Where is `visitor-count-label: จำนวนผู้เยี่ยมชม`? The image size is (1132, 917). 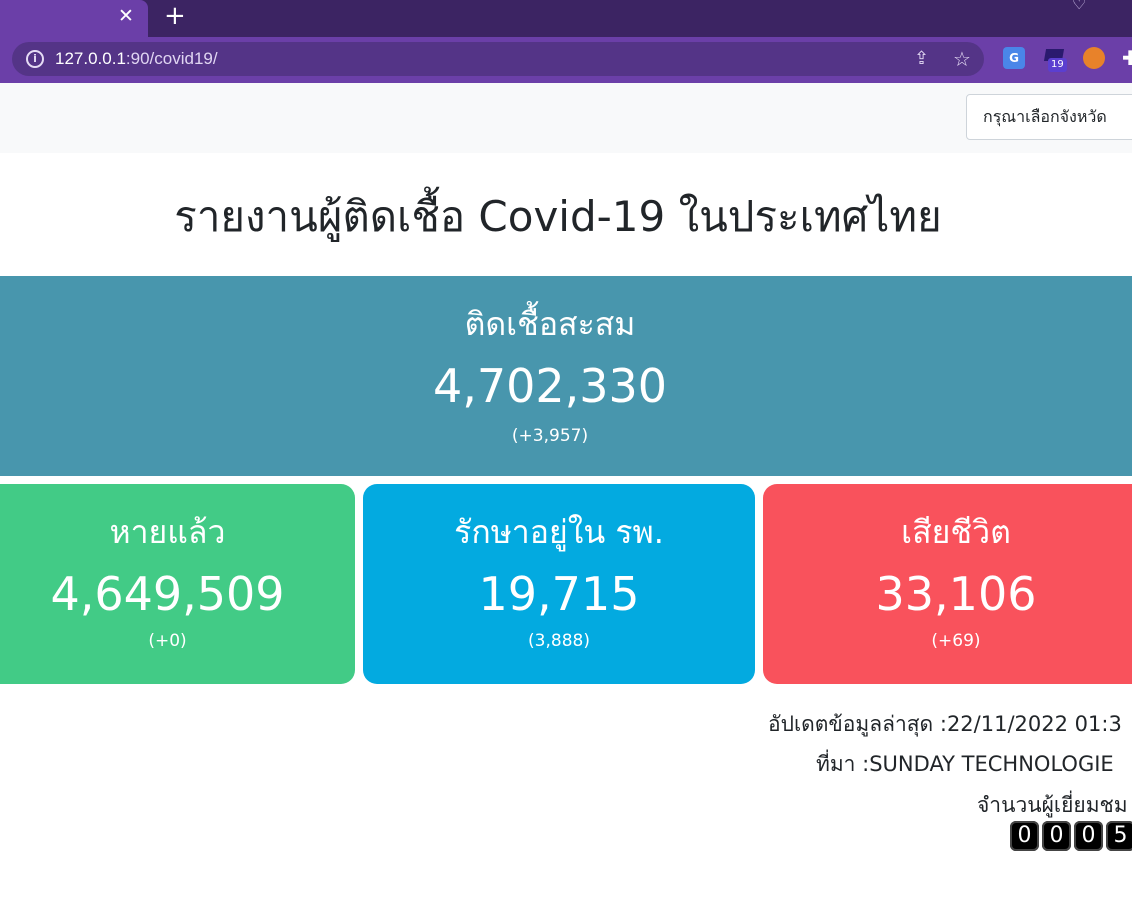
visitor-count-label: จำนวนผู้เยี่ยมชม is located at coordinates (1052, 805).